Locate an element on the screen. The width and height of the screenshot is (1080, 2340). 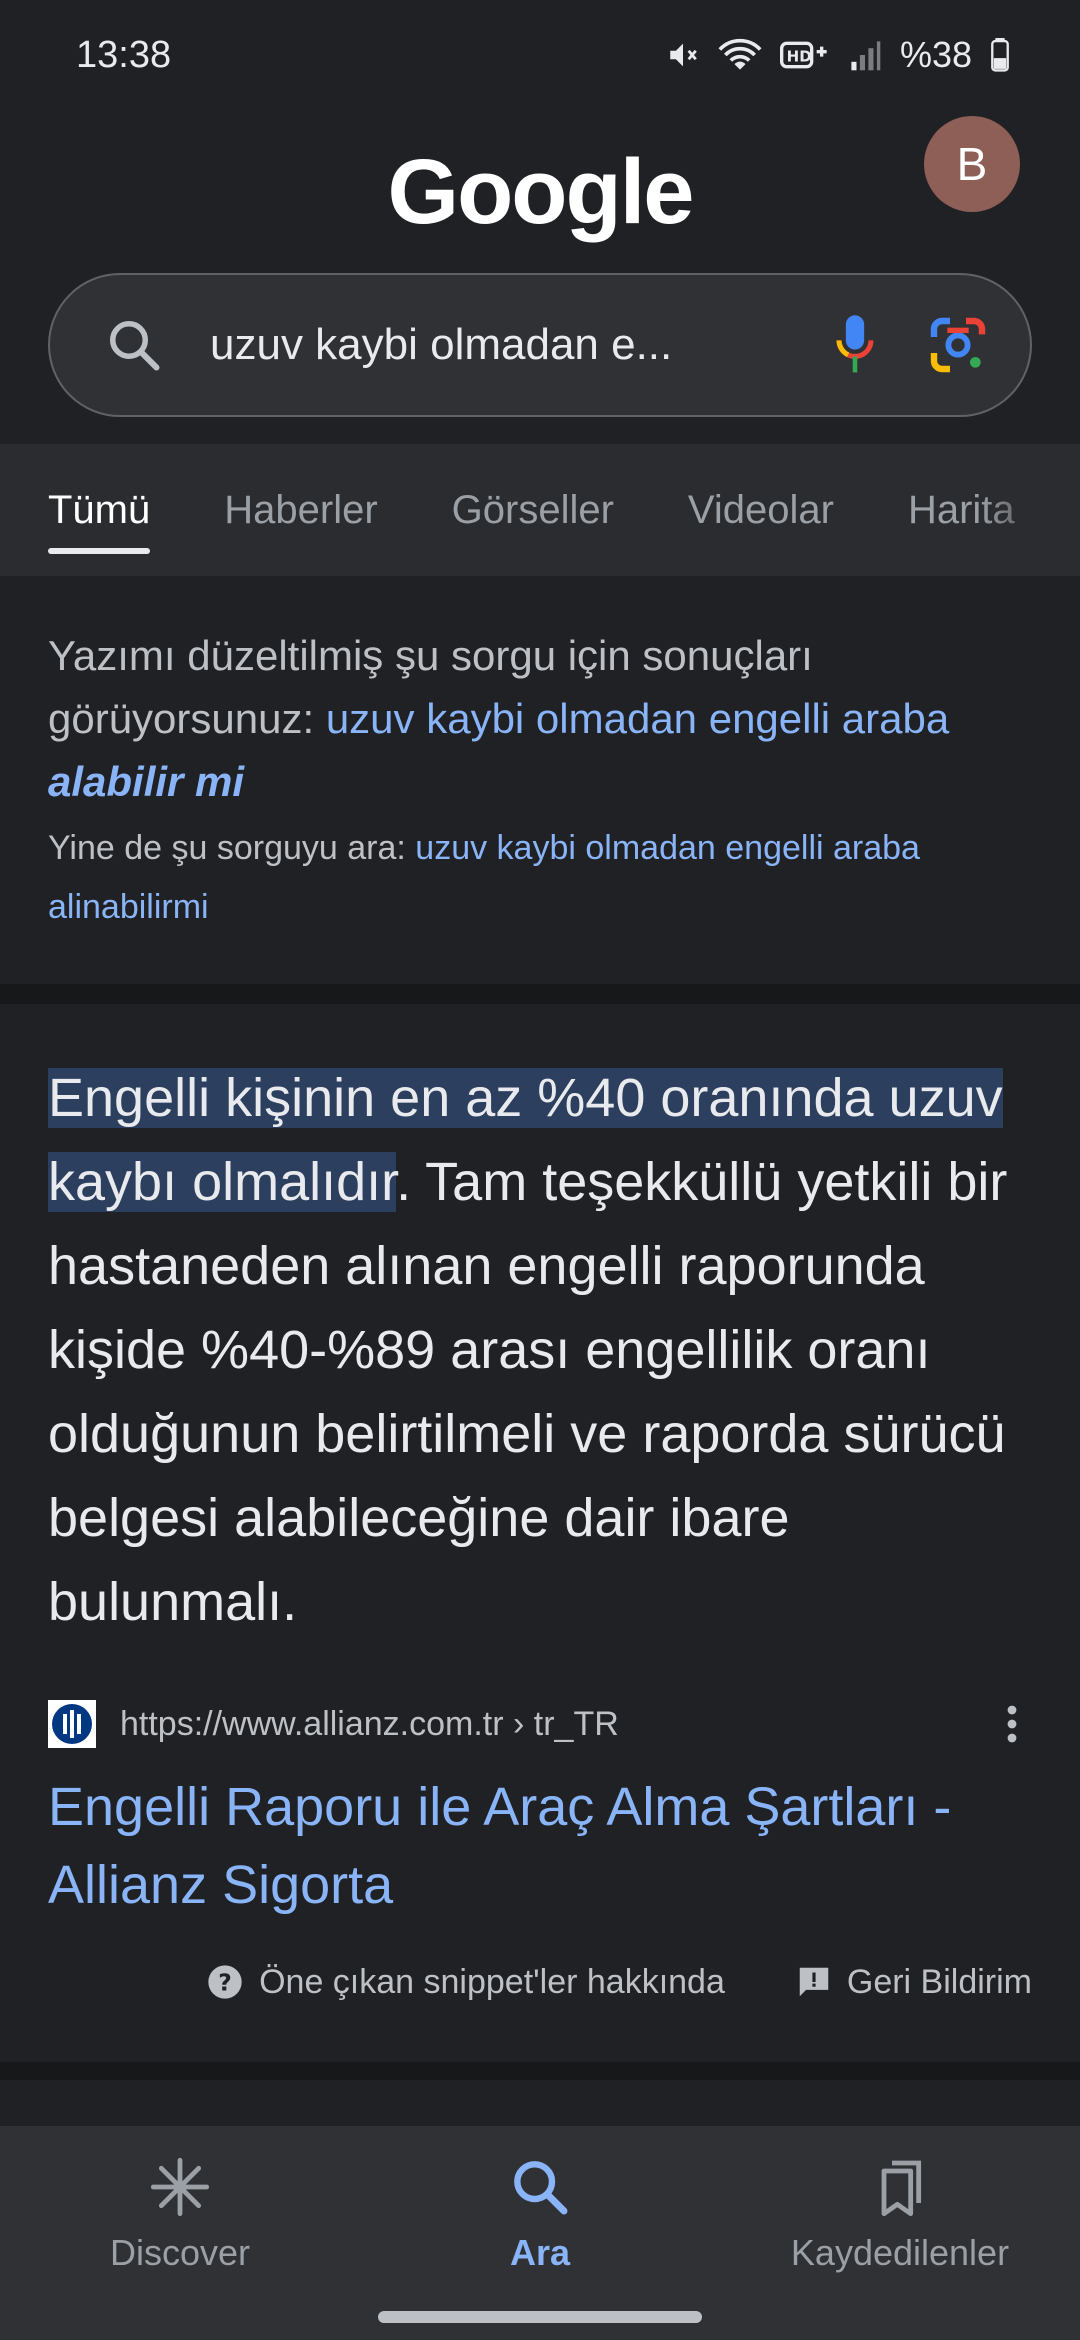
search-tabs: Tümü Haberler Görseller Videolar Harita is located at coordinates (540, 510).